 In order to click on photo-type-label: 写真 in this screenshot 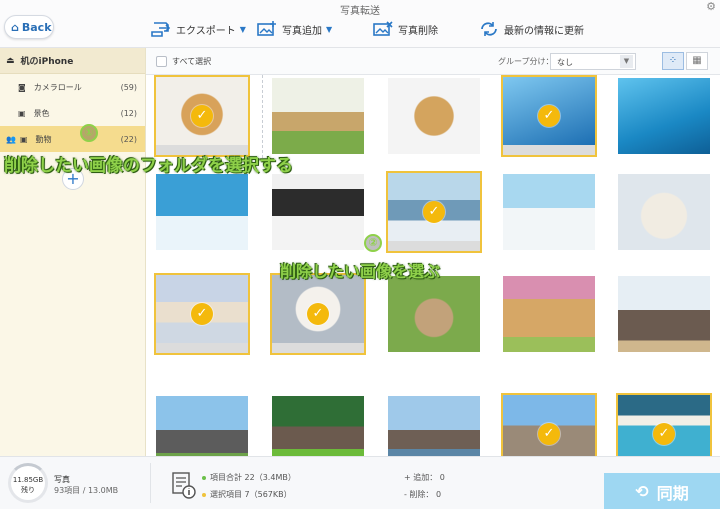, I will do `click(62, 479)`.